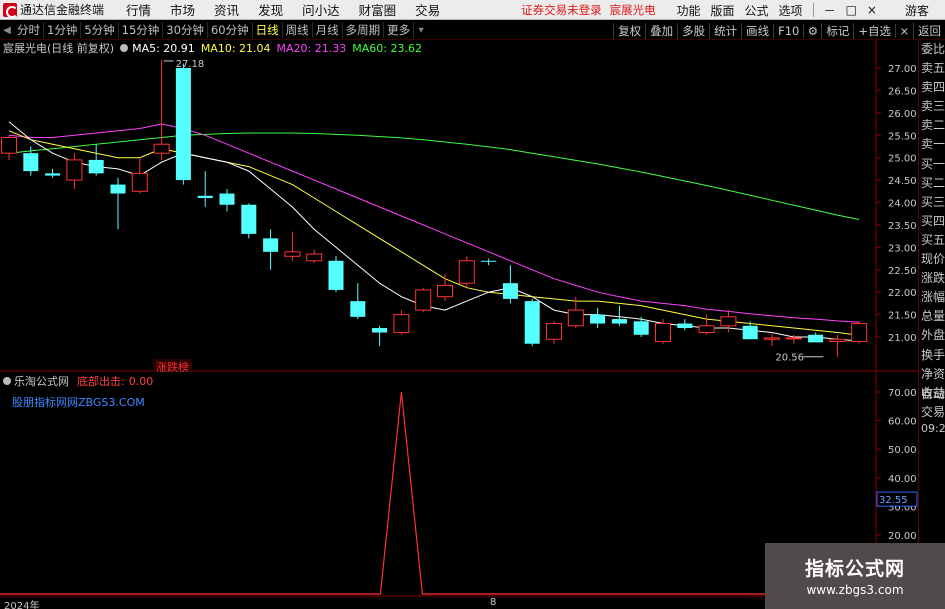 Image resolution: width=945 pixels, height=609 pixels. Describe the element at coordinates (855, 590) in the screenshot. I see `brand-url: www.zbgs3.com` at that location.